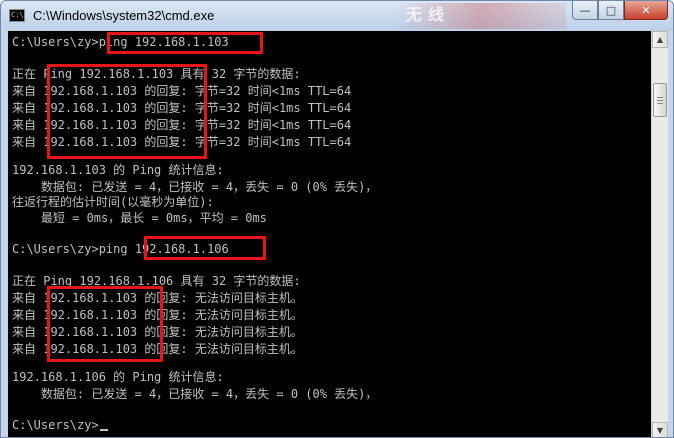 Image resolution: width=674 pixels, height=438 pixels. What do you see at coordinates (481, 16) in the screenshot?
I see `watermark: 无线` at bounding box center [481, 16].